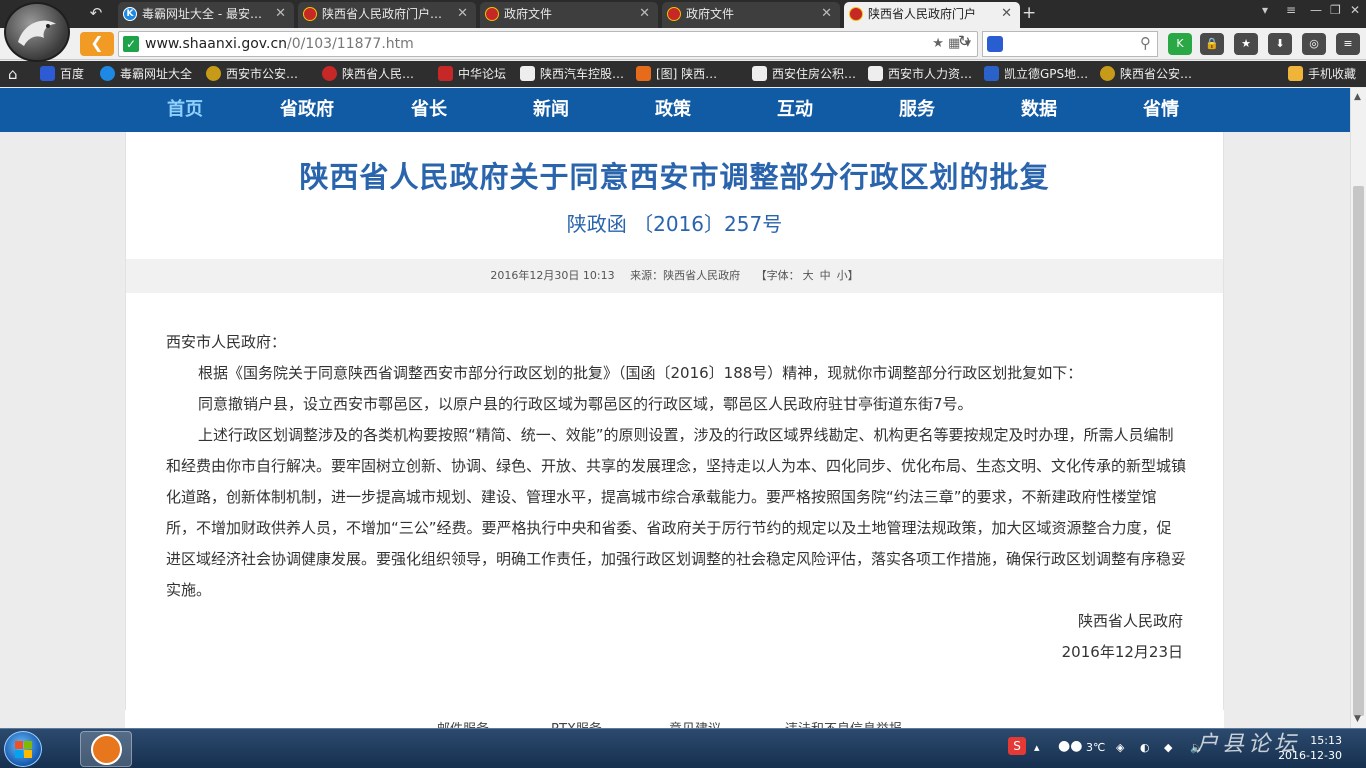 Image resolution: width=1366 pixels, height=768 pixels. I want to click on nav-services: 服务, so click(917, 110).